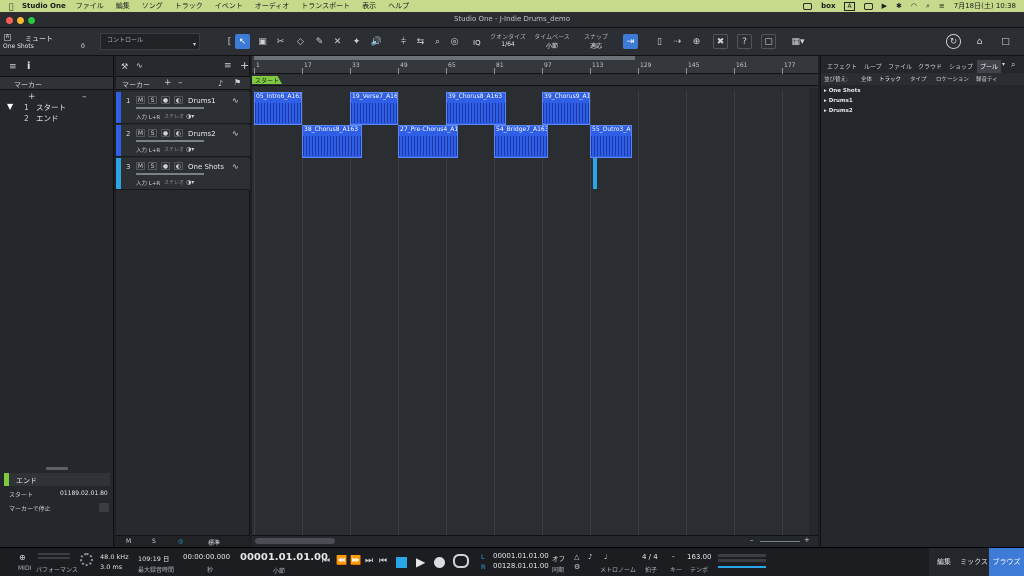 The image size is (1024, 576). What do you see at coordinates (866, 79) in the screenshot?
I see `sort-all: 全体` at bounding box center [866, 79].